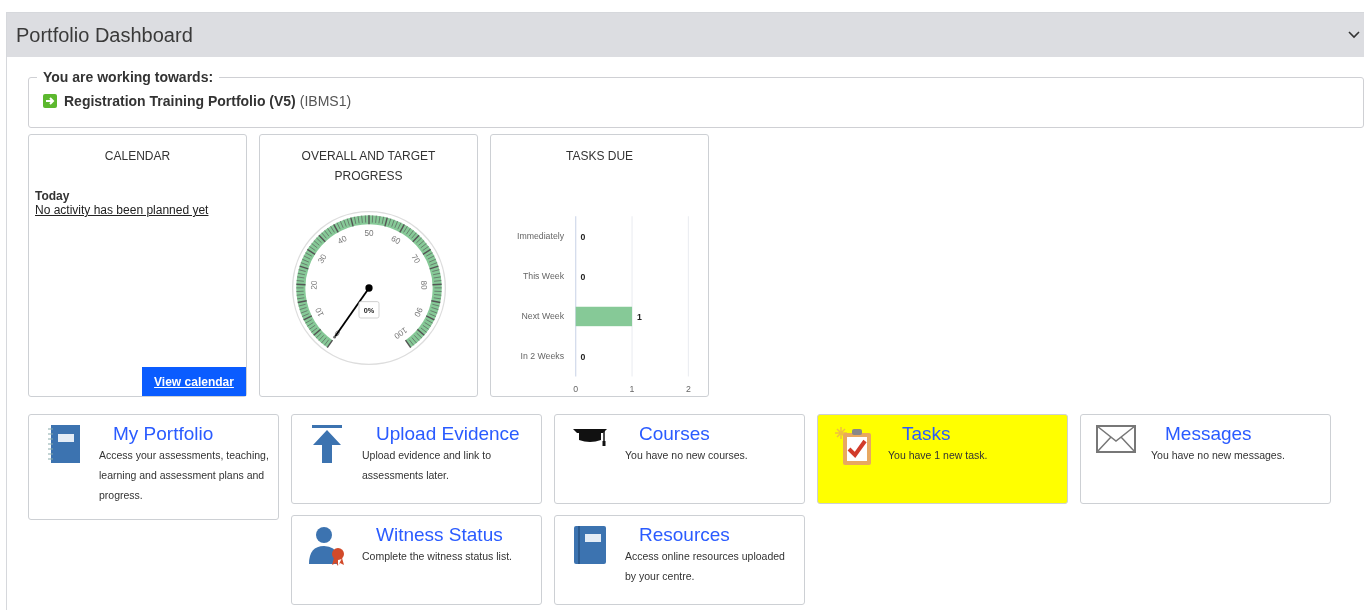  I want to click on tile-description: Access your assessments, teaching, learning and assessment plans and progress., so click(184, 475).